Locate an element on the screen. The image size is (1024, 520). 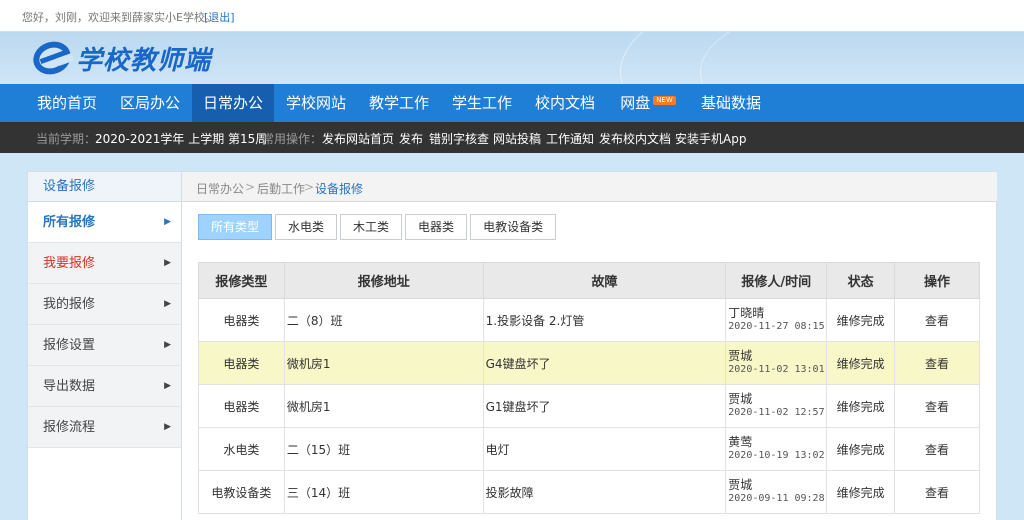
tab-appliances: 电器类 is located at coordinates (436, 227).